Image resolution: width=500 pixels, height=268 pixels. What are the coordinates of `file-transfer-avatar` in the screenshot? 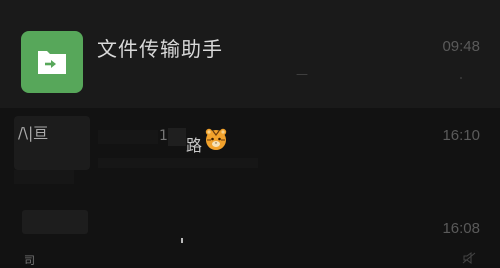 It's located at (52, 62).